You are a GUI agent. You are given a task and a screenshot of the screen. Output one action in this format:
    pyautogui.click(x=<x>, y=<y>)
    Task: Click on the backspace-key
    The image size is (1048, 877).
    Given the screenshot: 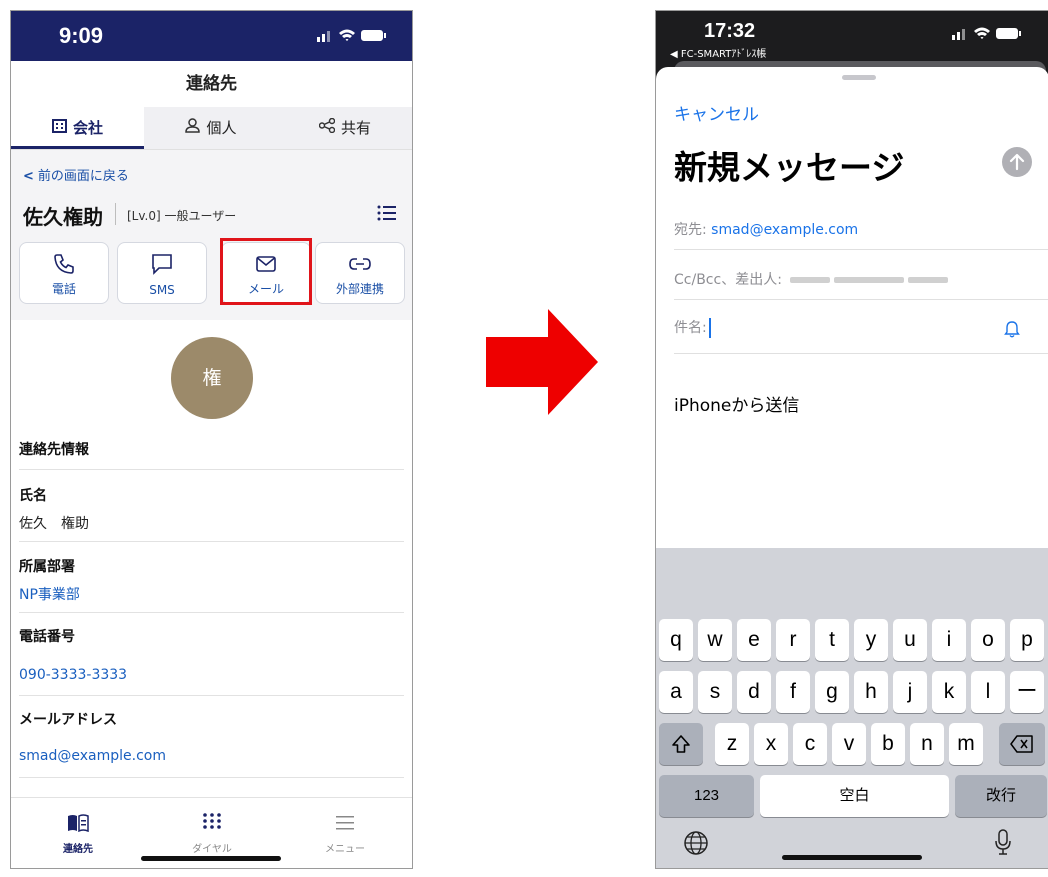 What is the action you would take?
    pyautogui.click(x=1022, y=744)
    